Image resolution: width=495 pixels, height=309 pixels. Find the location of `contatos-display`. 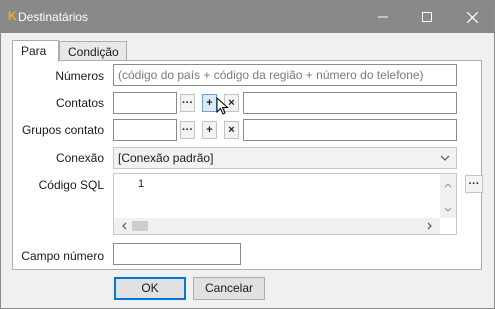

contatos-display is located at coordinates (350, 103).